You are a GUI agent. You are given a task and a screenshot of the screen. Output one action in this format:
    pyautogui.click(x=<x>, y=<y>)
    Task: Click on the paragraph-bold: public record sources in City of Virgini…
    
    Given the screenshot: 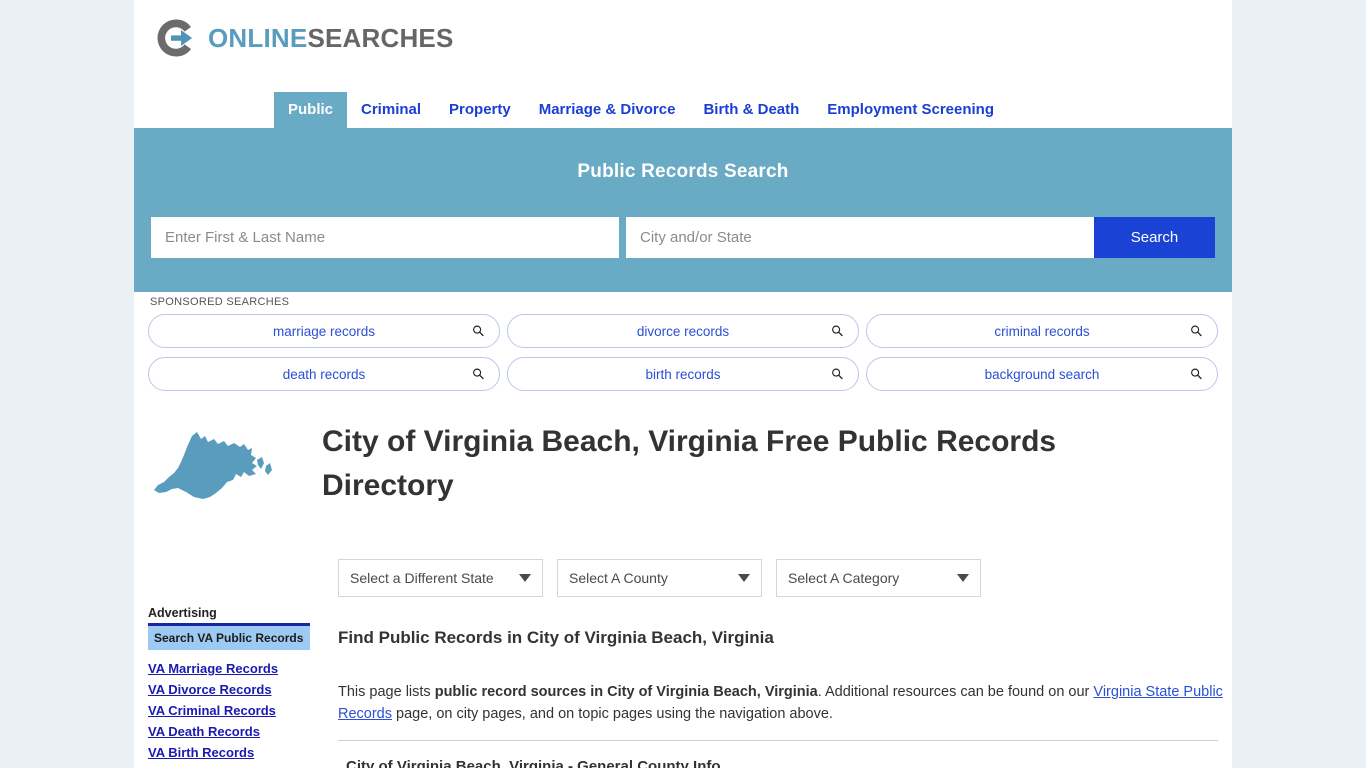 What is the action you would take?
    pyautogui.click(x=626, y=692)
    